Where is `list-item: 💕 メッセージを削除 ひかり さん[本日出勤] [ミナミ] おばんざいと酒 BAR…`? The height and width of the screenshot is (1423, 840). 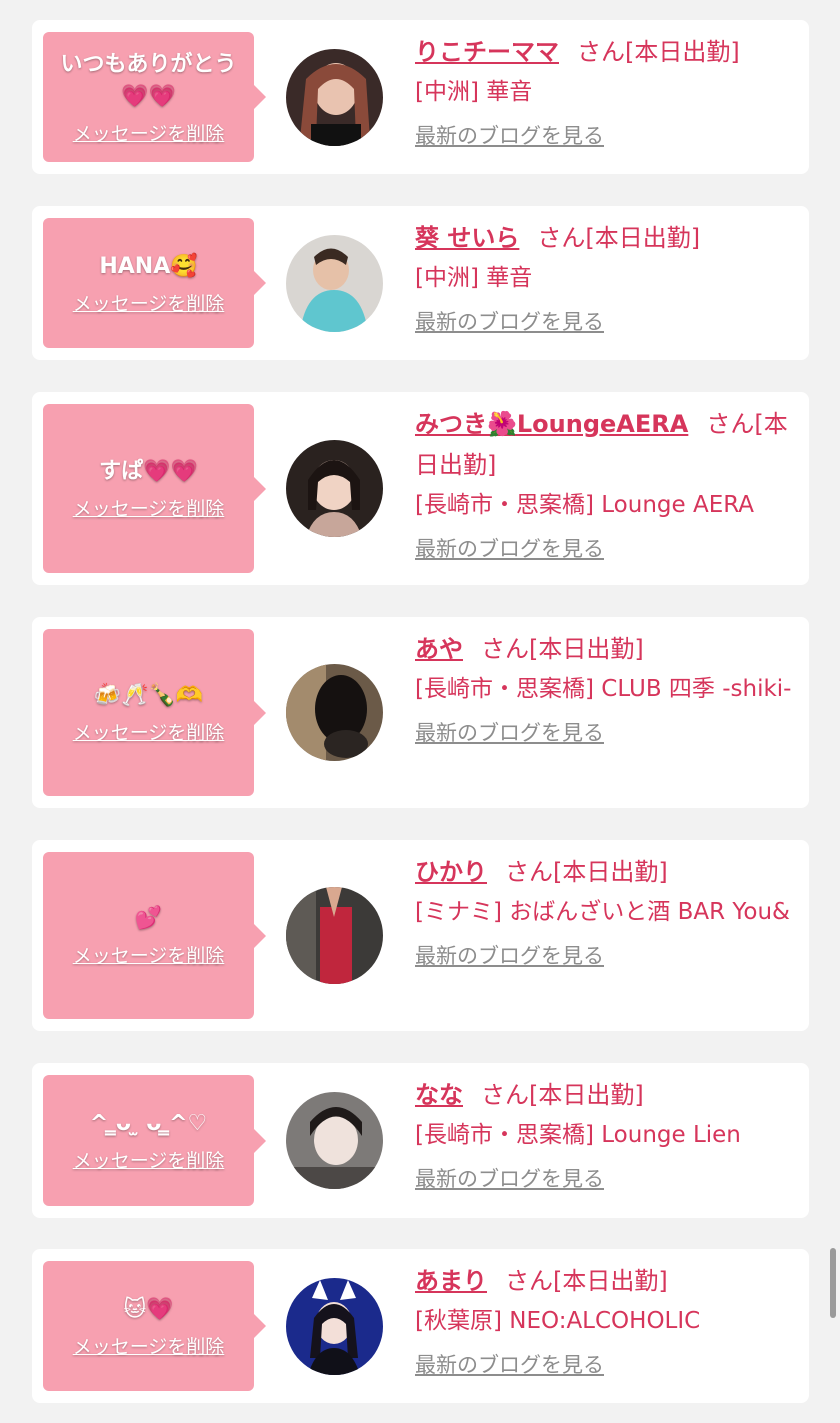 list-item: 💕 メッセージを削除 ひかり さん[本日出勤] [ミナミ] おばんざいと酒 BAR… is located at coordinates (420, 935).